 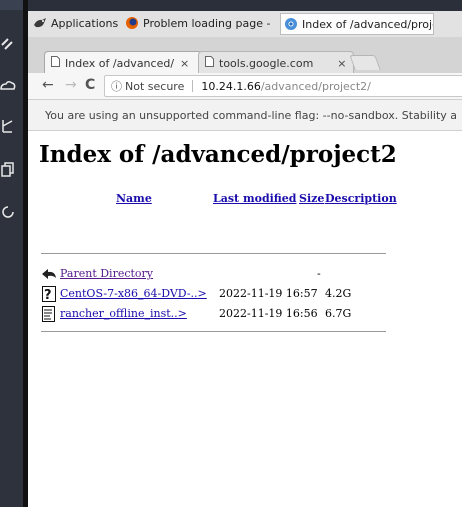 I want to click on dock-tool-icon, so click(x=8, y=126).